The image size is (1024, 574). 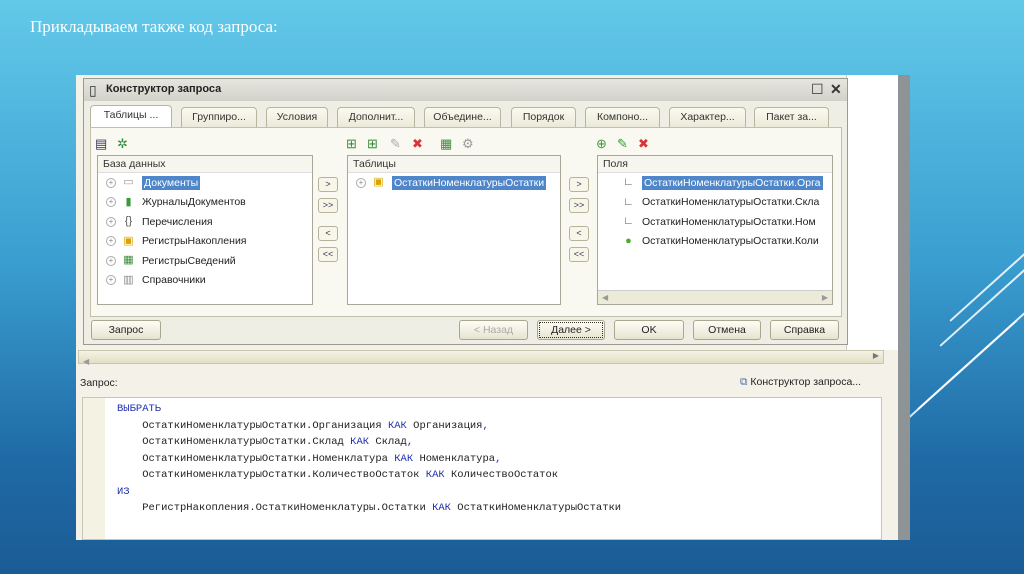 I want to click on list-item: ∟ ОстаткиНоменклатурыОстатки.Орга, so click(x=715, y=183).